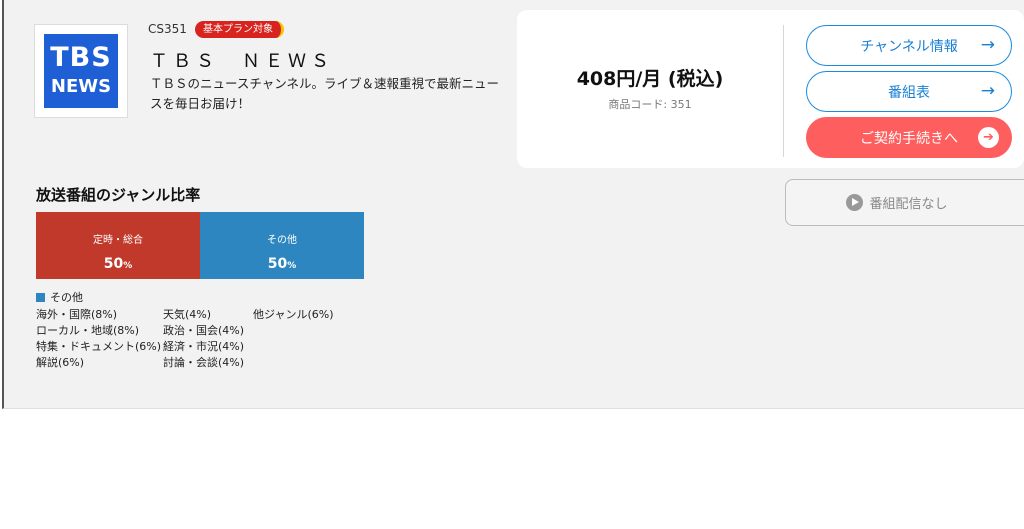 Image resolution: width=1024 pixels, height=529 pixels. I want to click on legend-header: その他, so click(59, 297).